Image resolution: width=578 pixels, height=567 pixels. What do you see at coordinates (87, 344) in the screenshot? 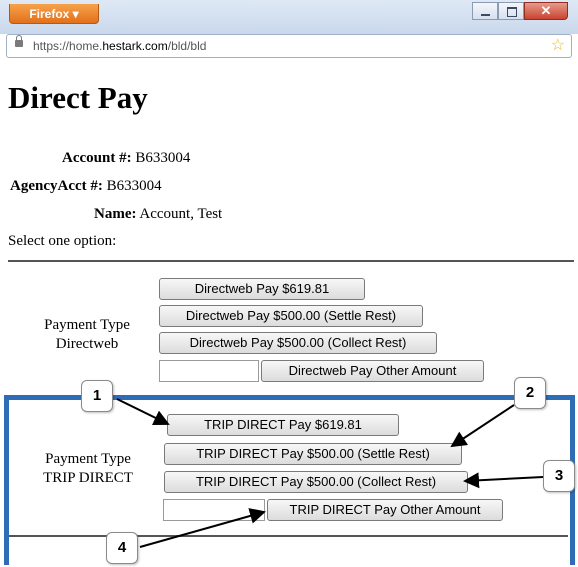
I see `payment-type-name: Directweb` at bounding box center [87, 344].